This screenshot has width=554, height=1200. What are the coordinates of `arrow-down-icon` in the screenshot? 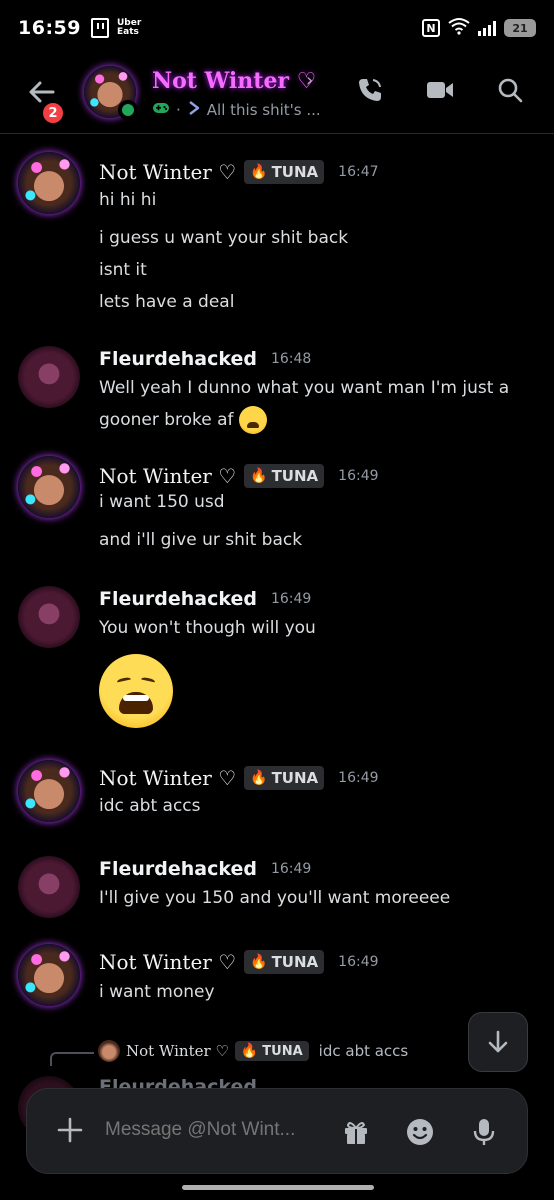 It's located at (498, 1041).